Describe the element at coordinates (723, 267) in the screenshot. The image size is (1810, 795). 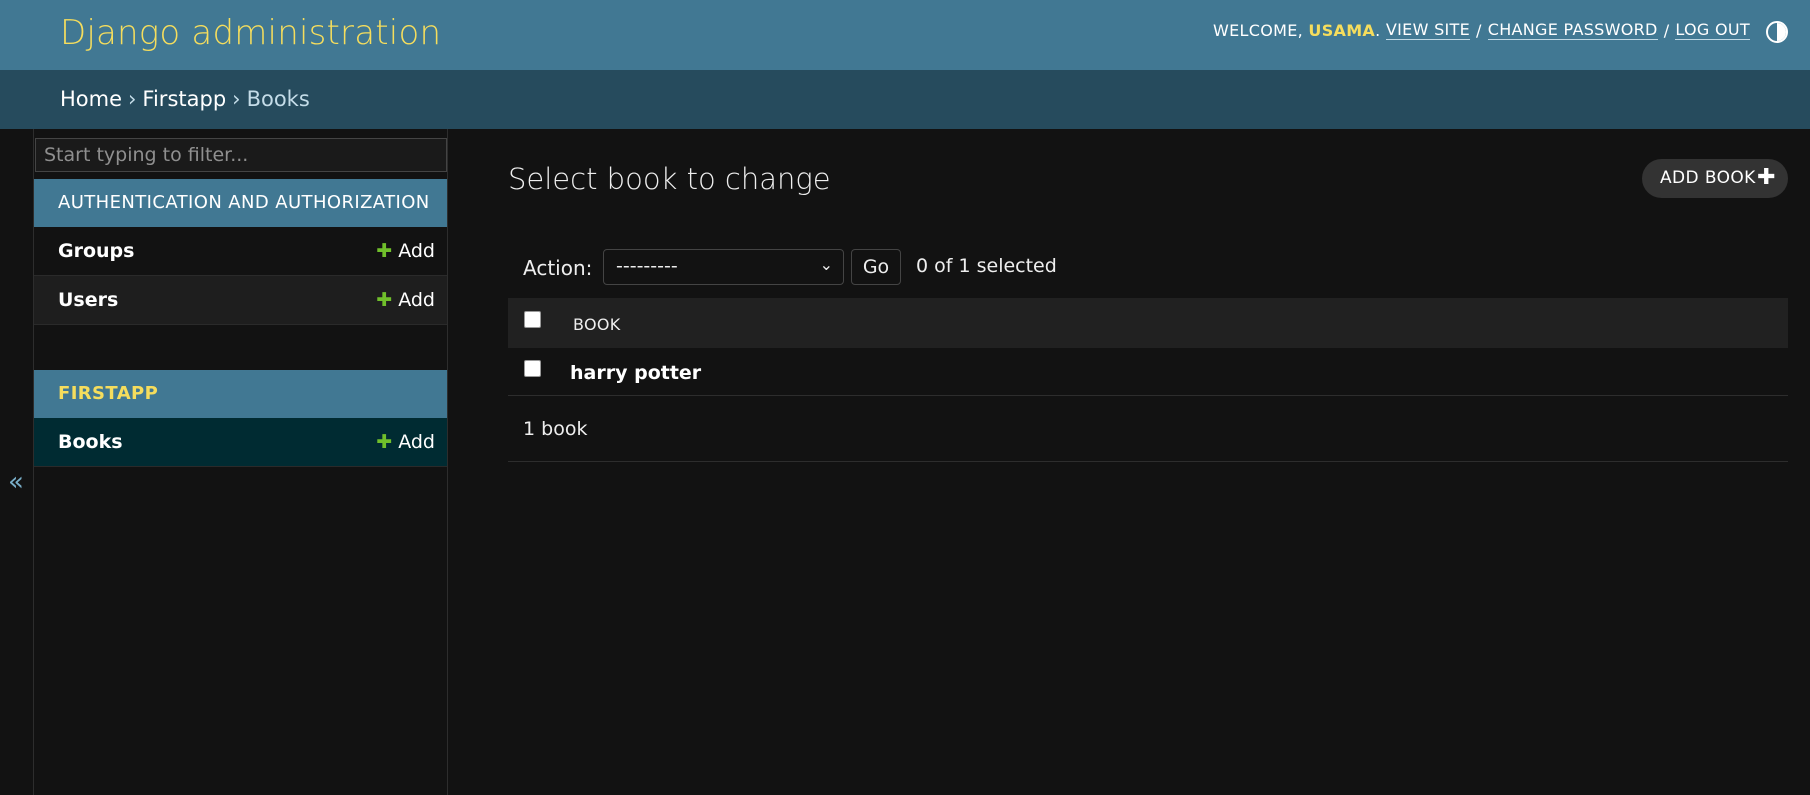
I see `action-select: --------- ⌄` at that location.